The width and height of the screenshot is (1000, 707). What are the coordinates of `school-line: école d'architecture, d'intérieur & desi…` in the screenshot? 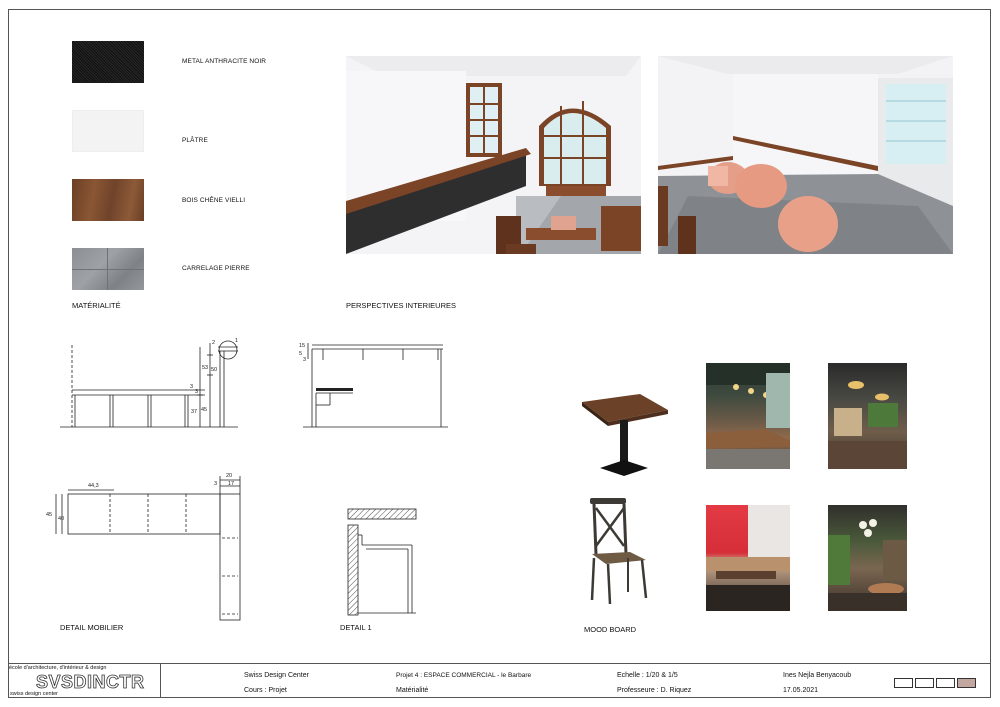 It's located at (58, 668).